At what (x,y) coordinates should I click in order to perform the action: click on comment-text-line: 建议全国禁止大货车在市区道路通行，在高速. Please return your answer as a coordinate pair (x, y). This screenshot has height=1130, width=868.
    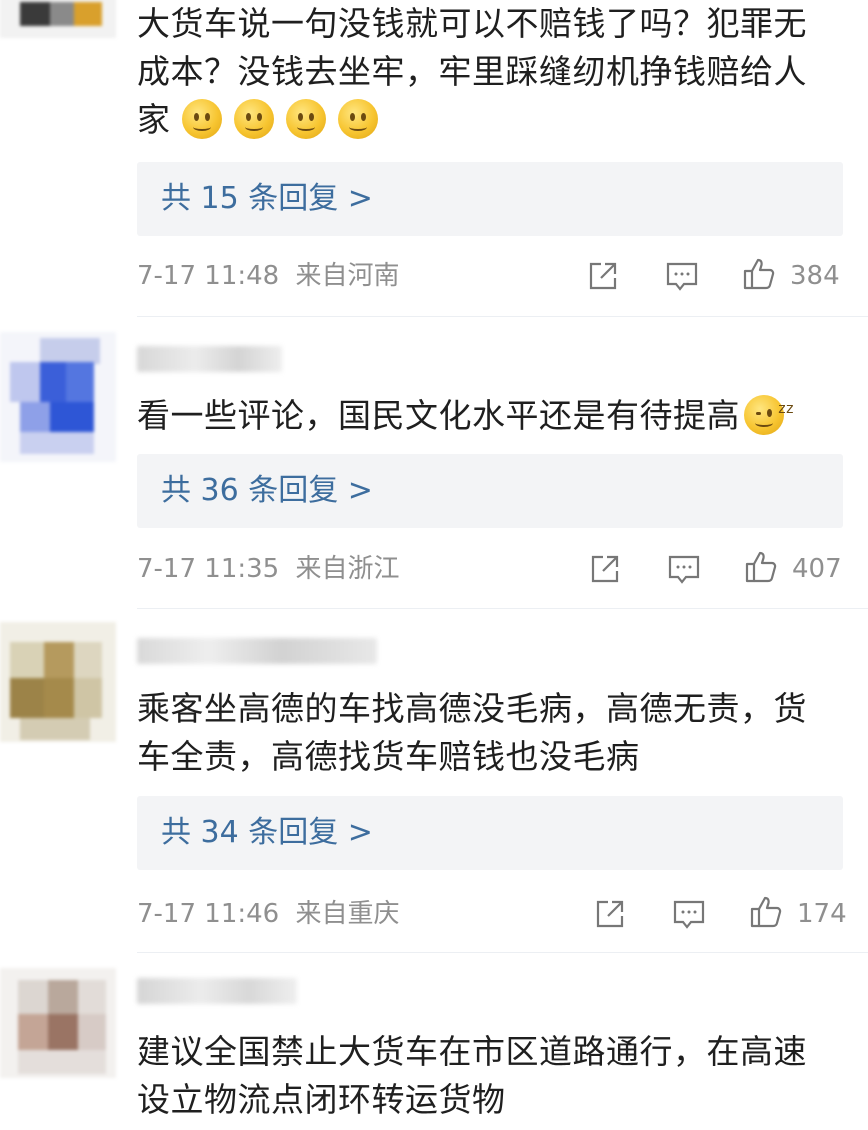
    Looking at the image, I should click on (472, 1051).